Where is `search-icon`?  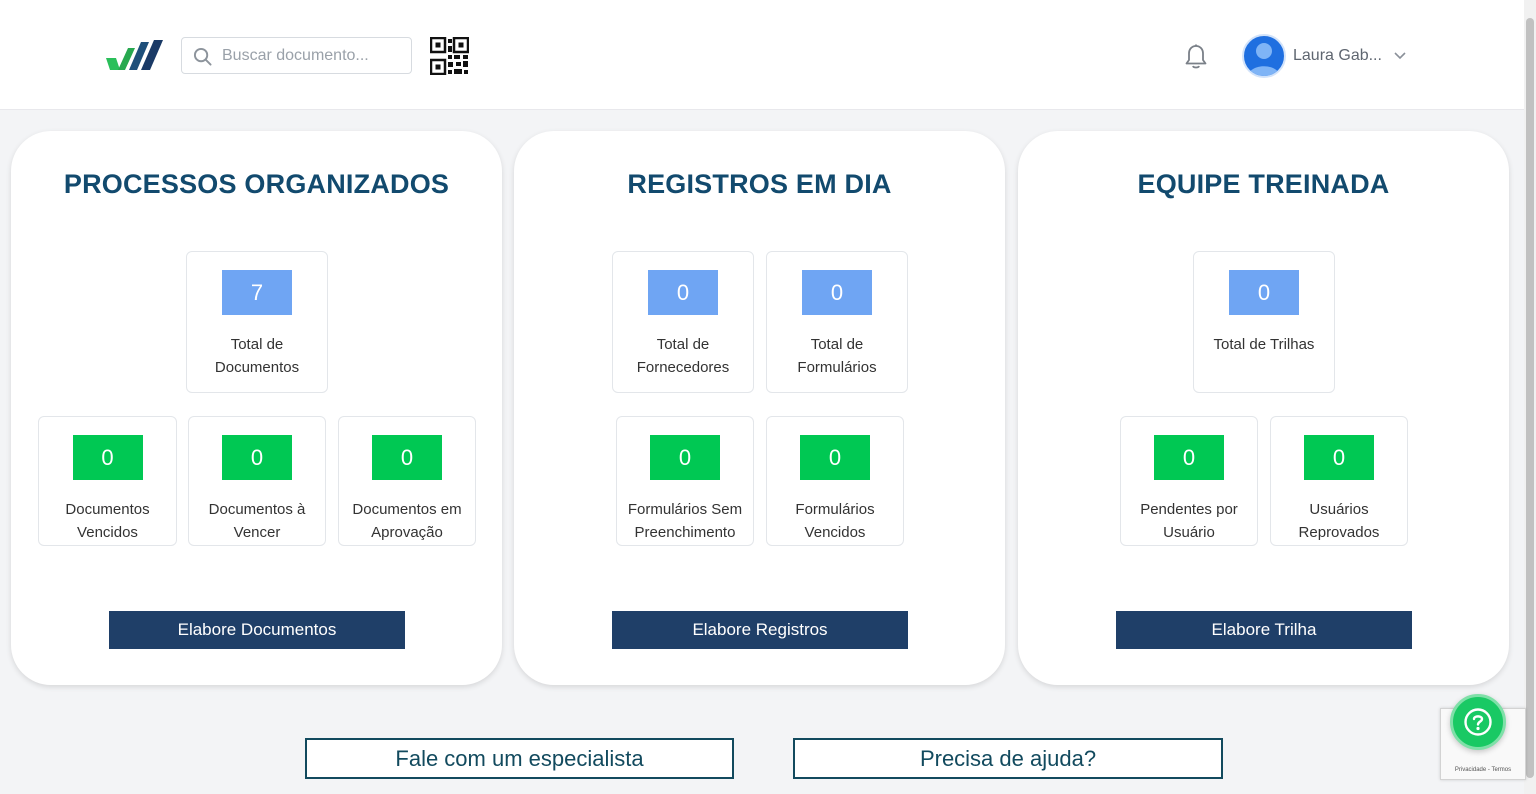 search-icon is located at coordinates (202, 56).